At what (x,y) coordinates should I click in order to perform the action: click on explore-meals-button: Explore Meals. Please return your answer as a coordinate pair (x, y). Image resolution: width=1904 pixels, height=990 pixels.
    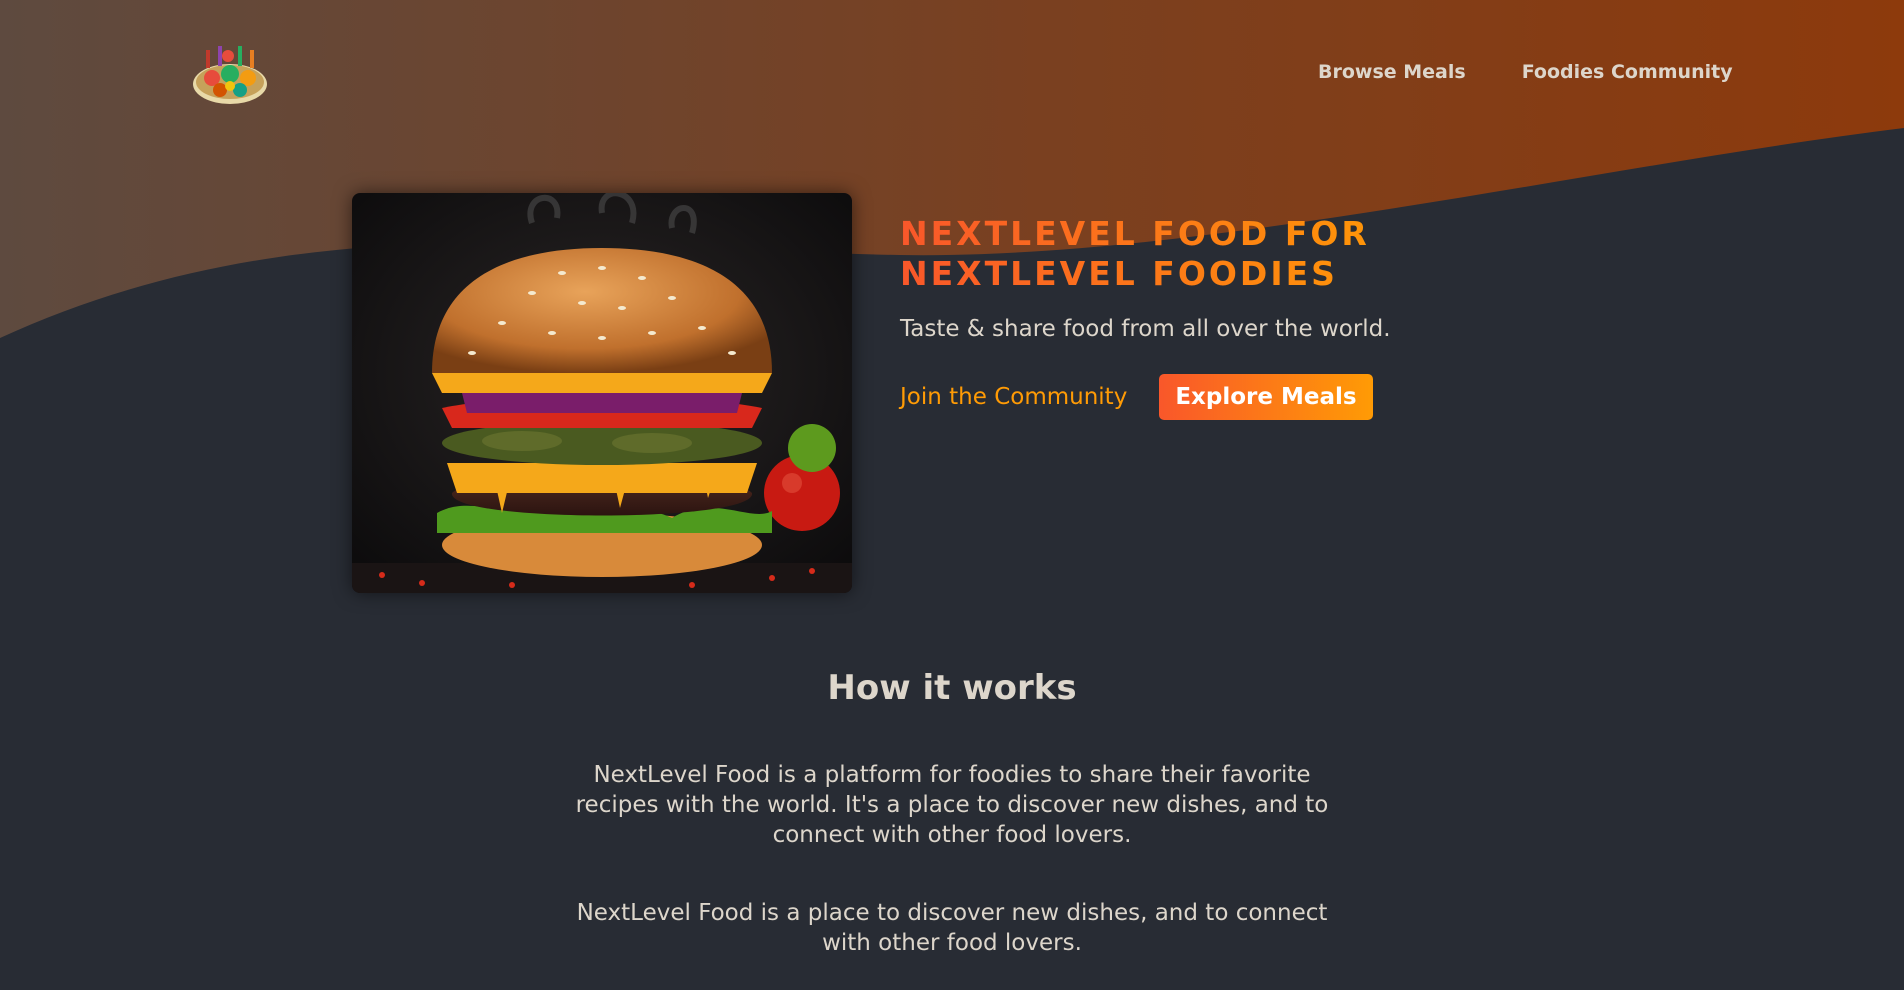
    Looking at the image, I should click on (1266, 397).